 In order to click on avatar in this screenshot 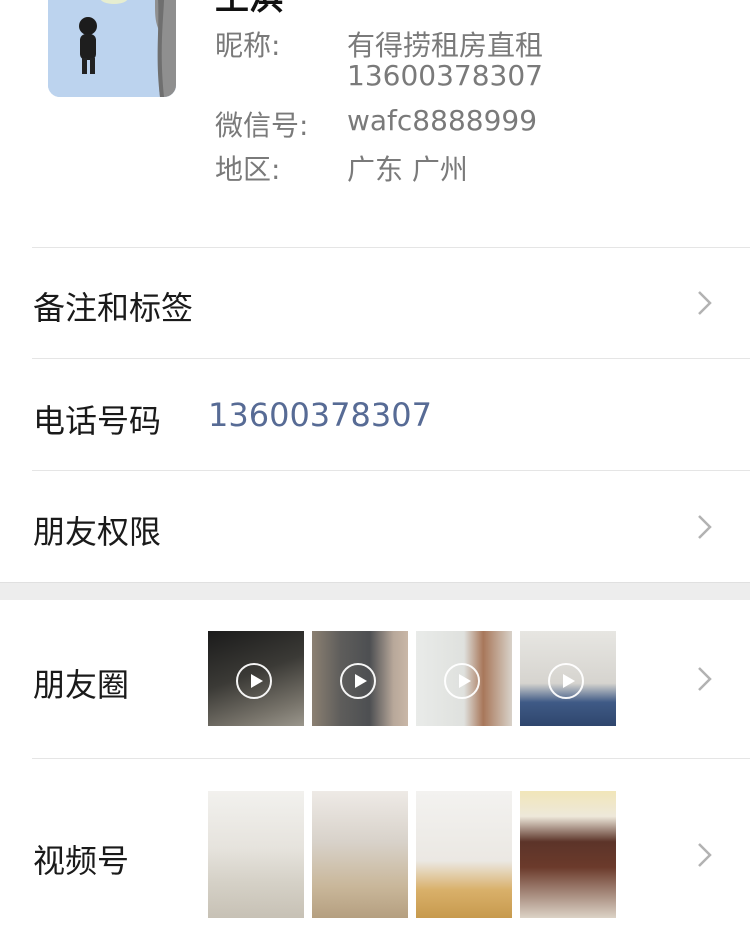, I will do `click(112, 48)`.